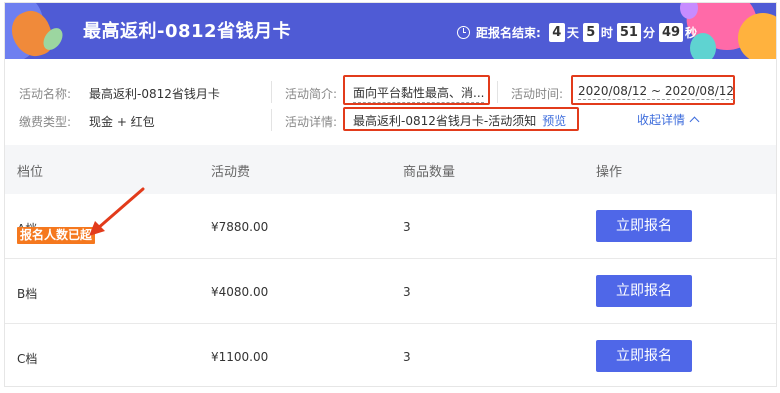 The height and width of the screenshot is (393, 780). Describe the element at coordinates (508, 32) in the screenshot. I see `countdown-label: 距报名结束:` at that location.